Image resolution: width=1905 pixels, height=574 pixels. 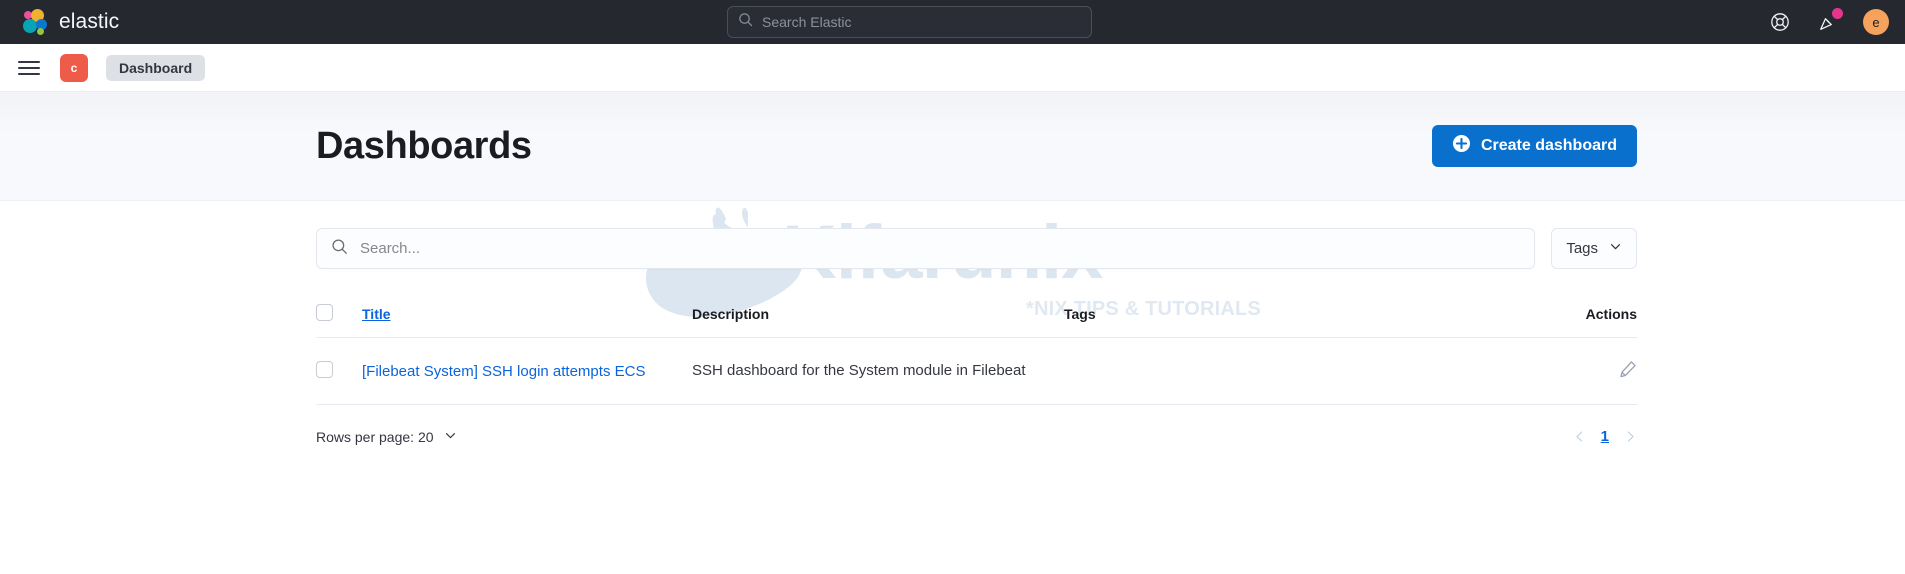 What do you see at coordinates (1780, 22) in the screenshot?
I see `lifebuoy-help-icon` at bounding box center [1780, 22].